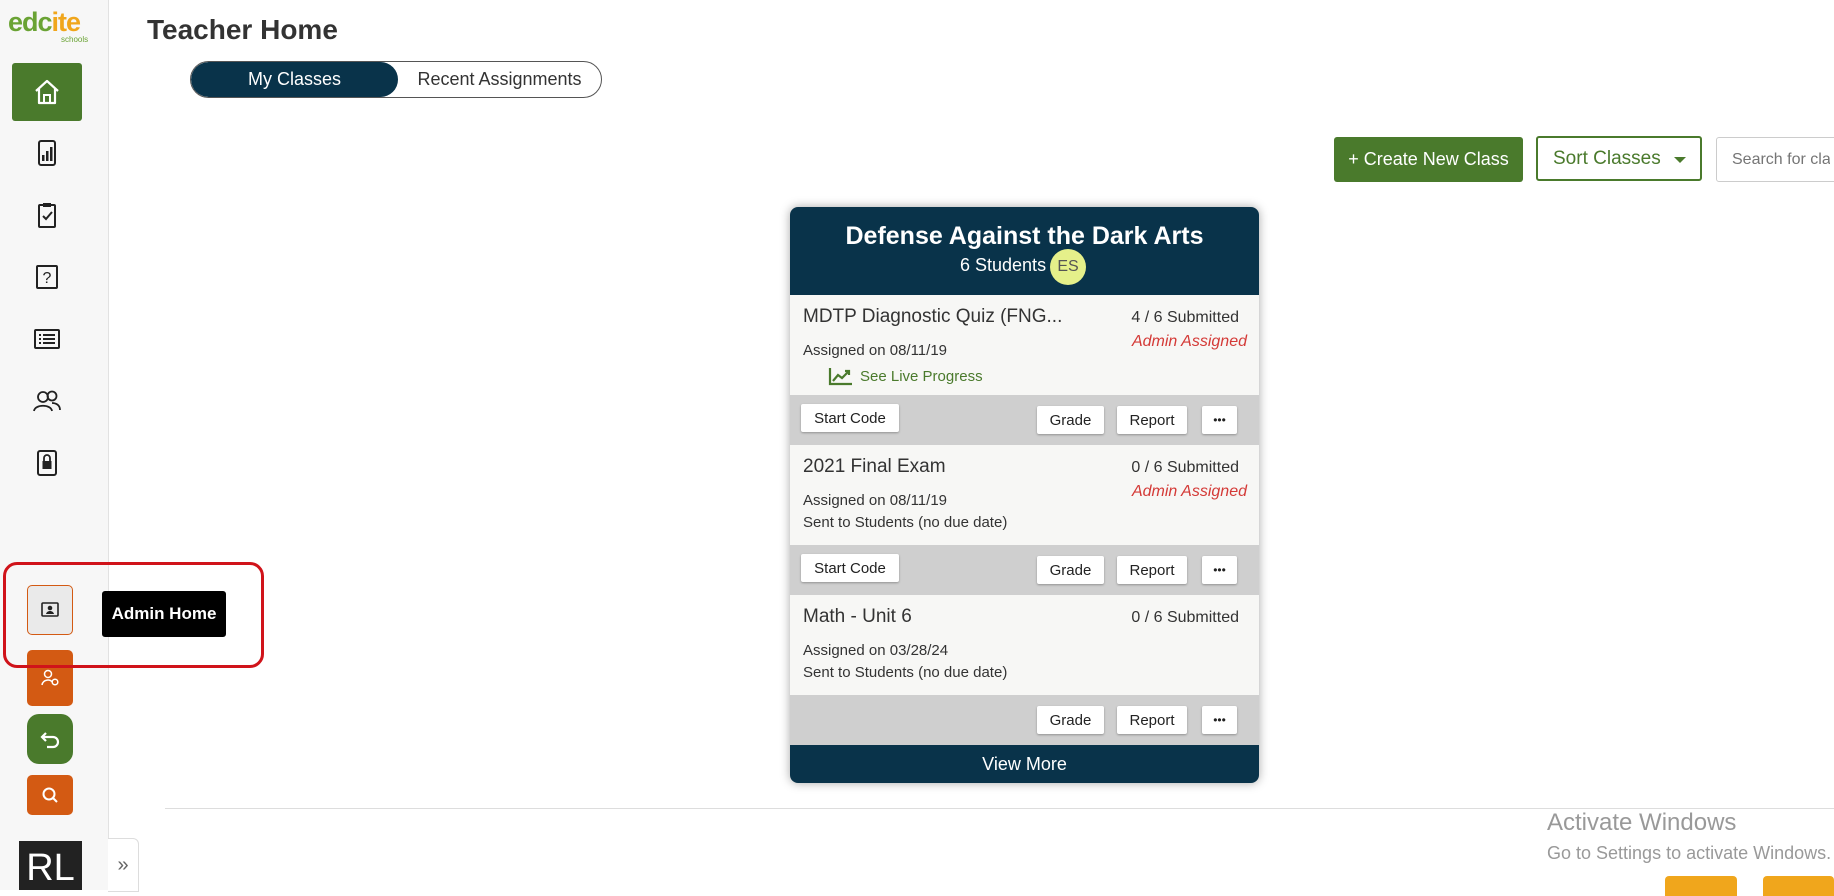 The height and width of the screenshot is (896, 1834). What do you see at coordinates (1003, 265) in the screenshot?
I see `student-count: 6 Students` at bounding box center [1003, 265].